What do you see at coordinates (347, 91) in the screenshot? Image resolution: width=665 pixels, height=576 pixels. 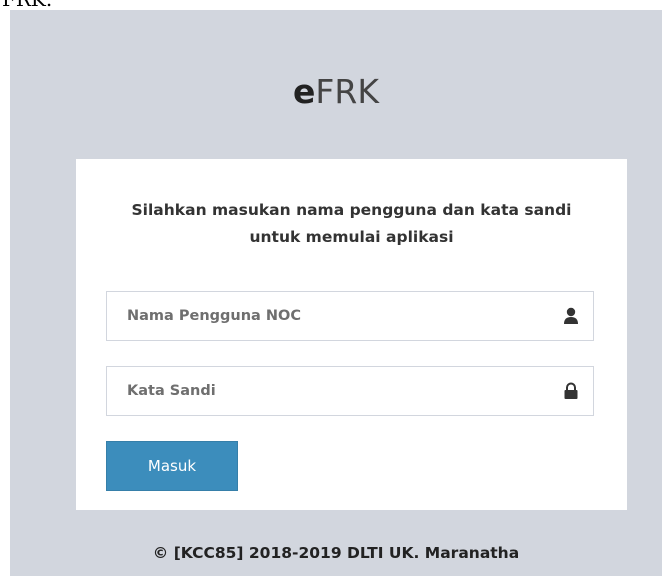 I see `logo-rest: FRK` at bounding box center [347, 91].